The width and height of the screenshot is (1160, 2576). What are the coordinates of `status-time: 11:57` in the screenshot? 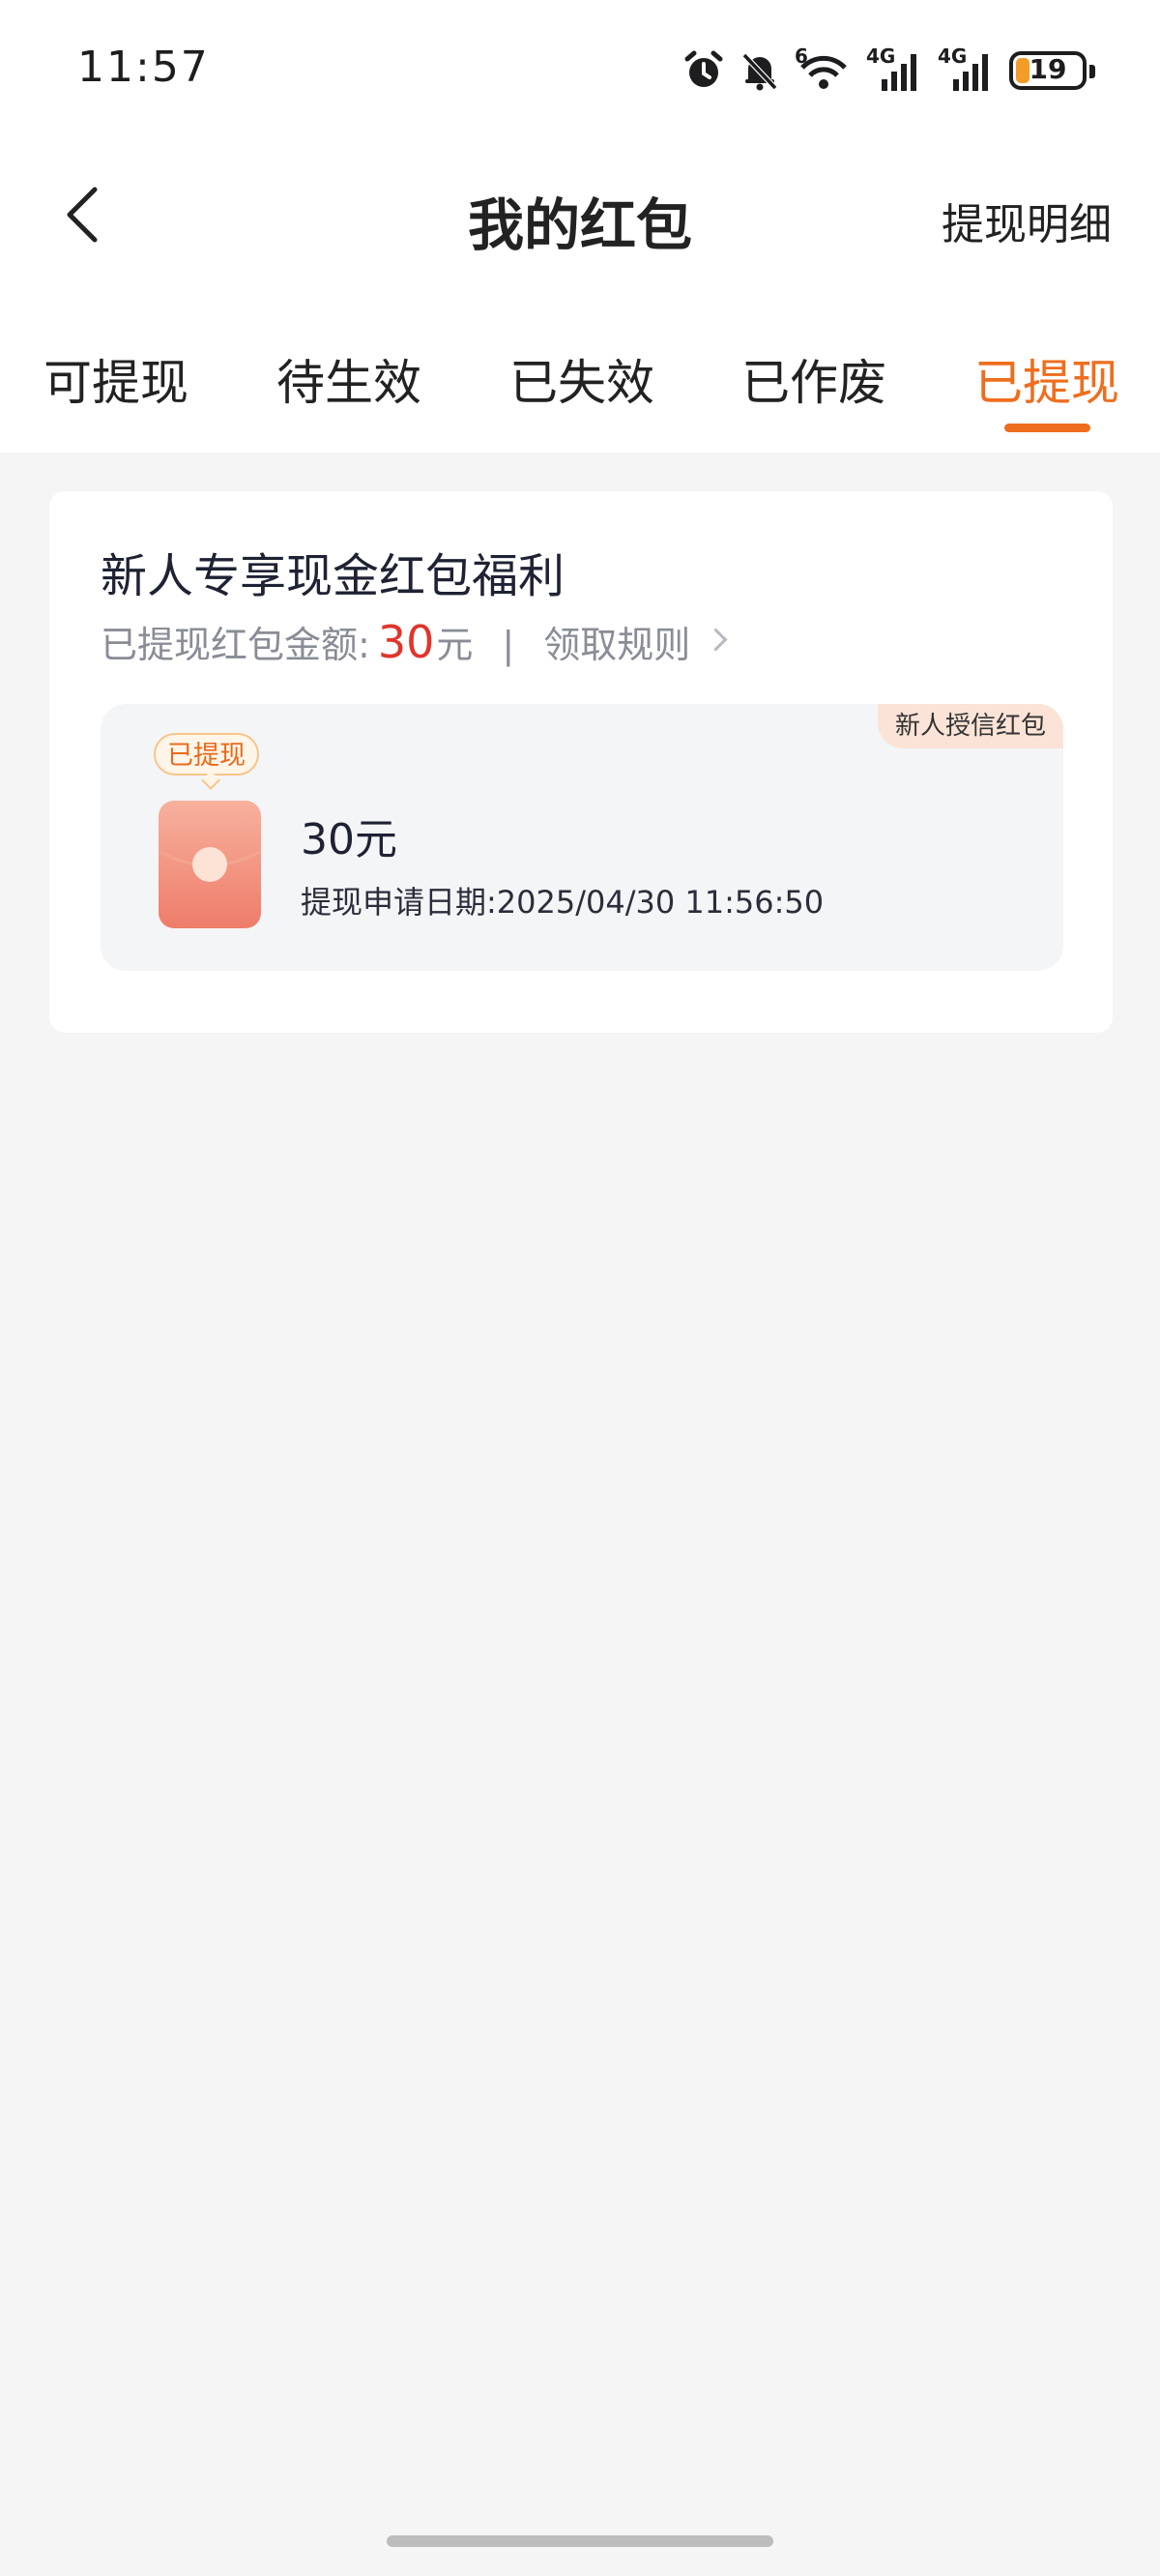 It's located at (144, 67).